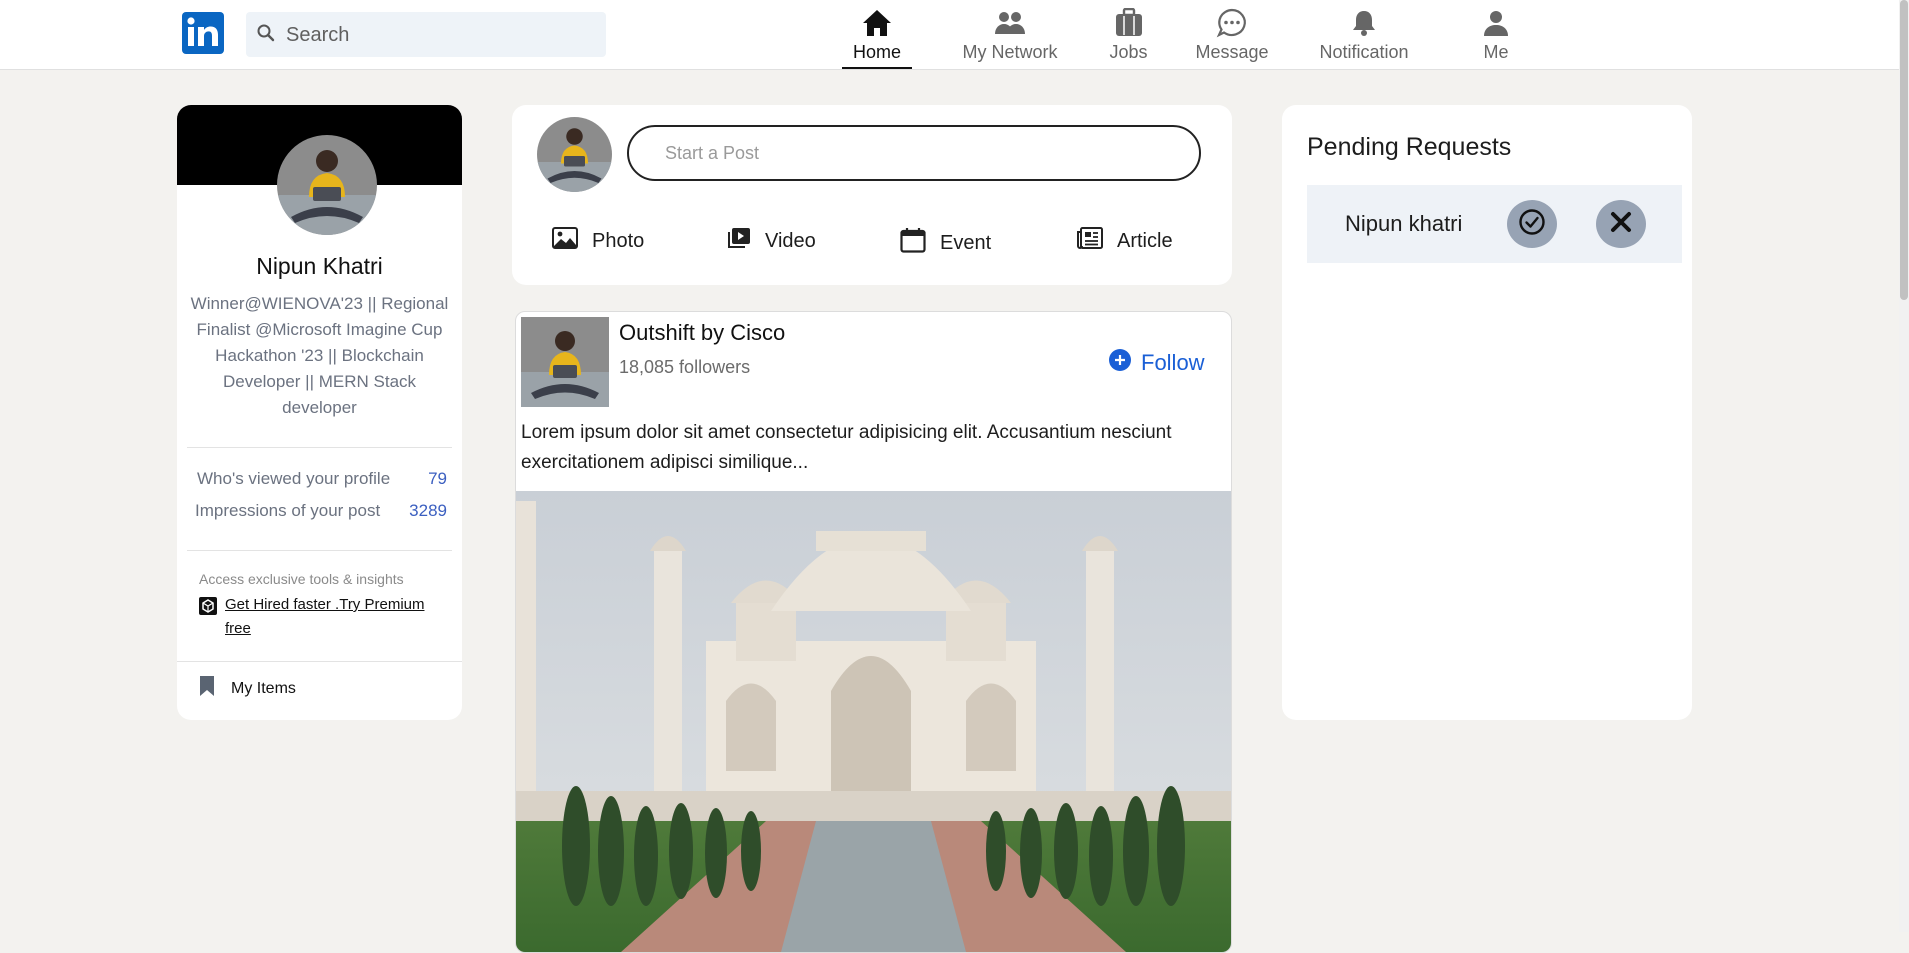 The height and width of the screenshot is (953, 1909). I want to click on composer-avatar, so click(574, 154).